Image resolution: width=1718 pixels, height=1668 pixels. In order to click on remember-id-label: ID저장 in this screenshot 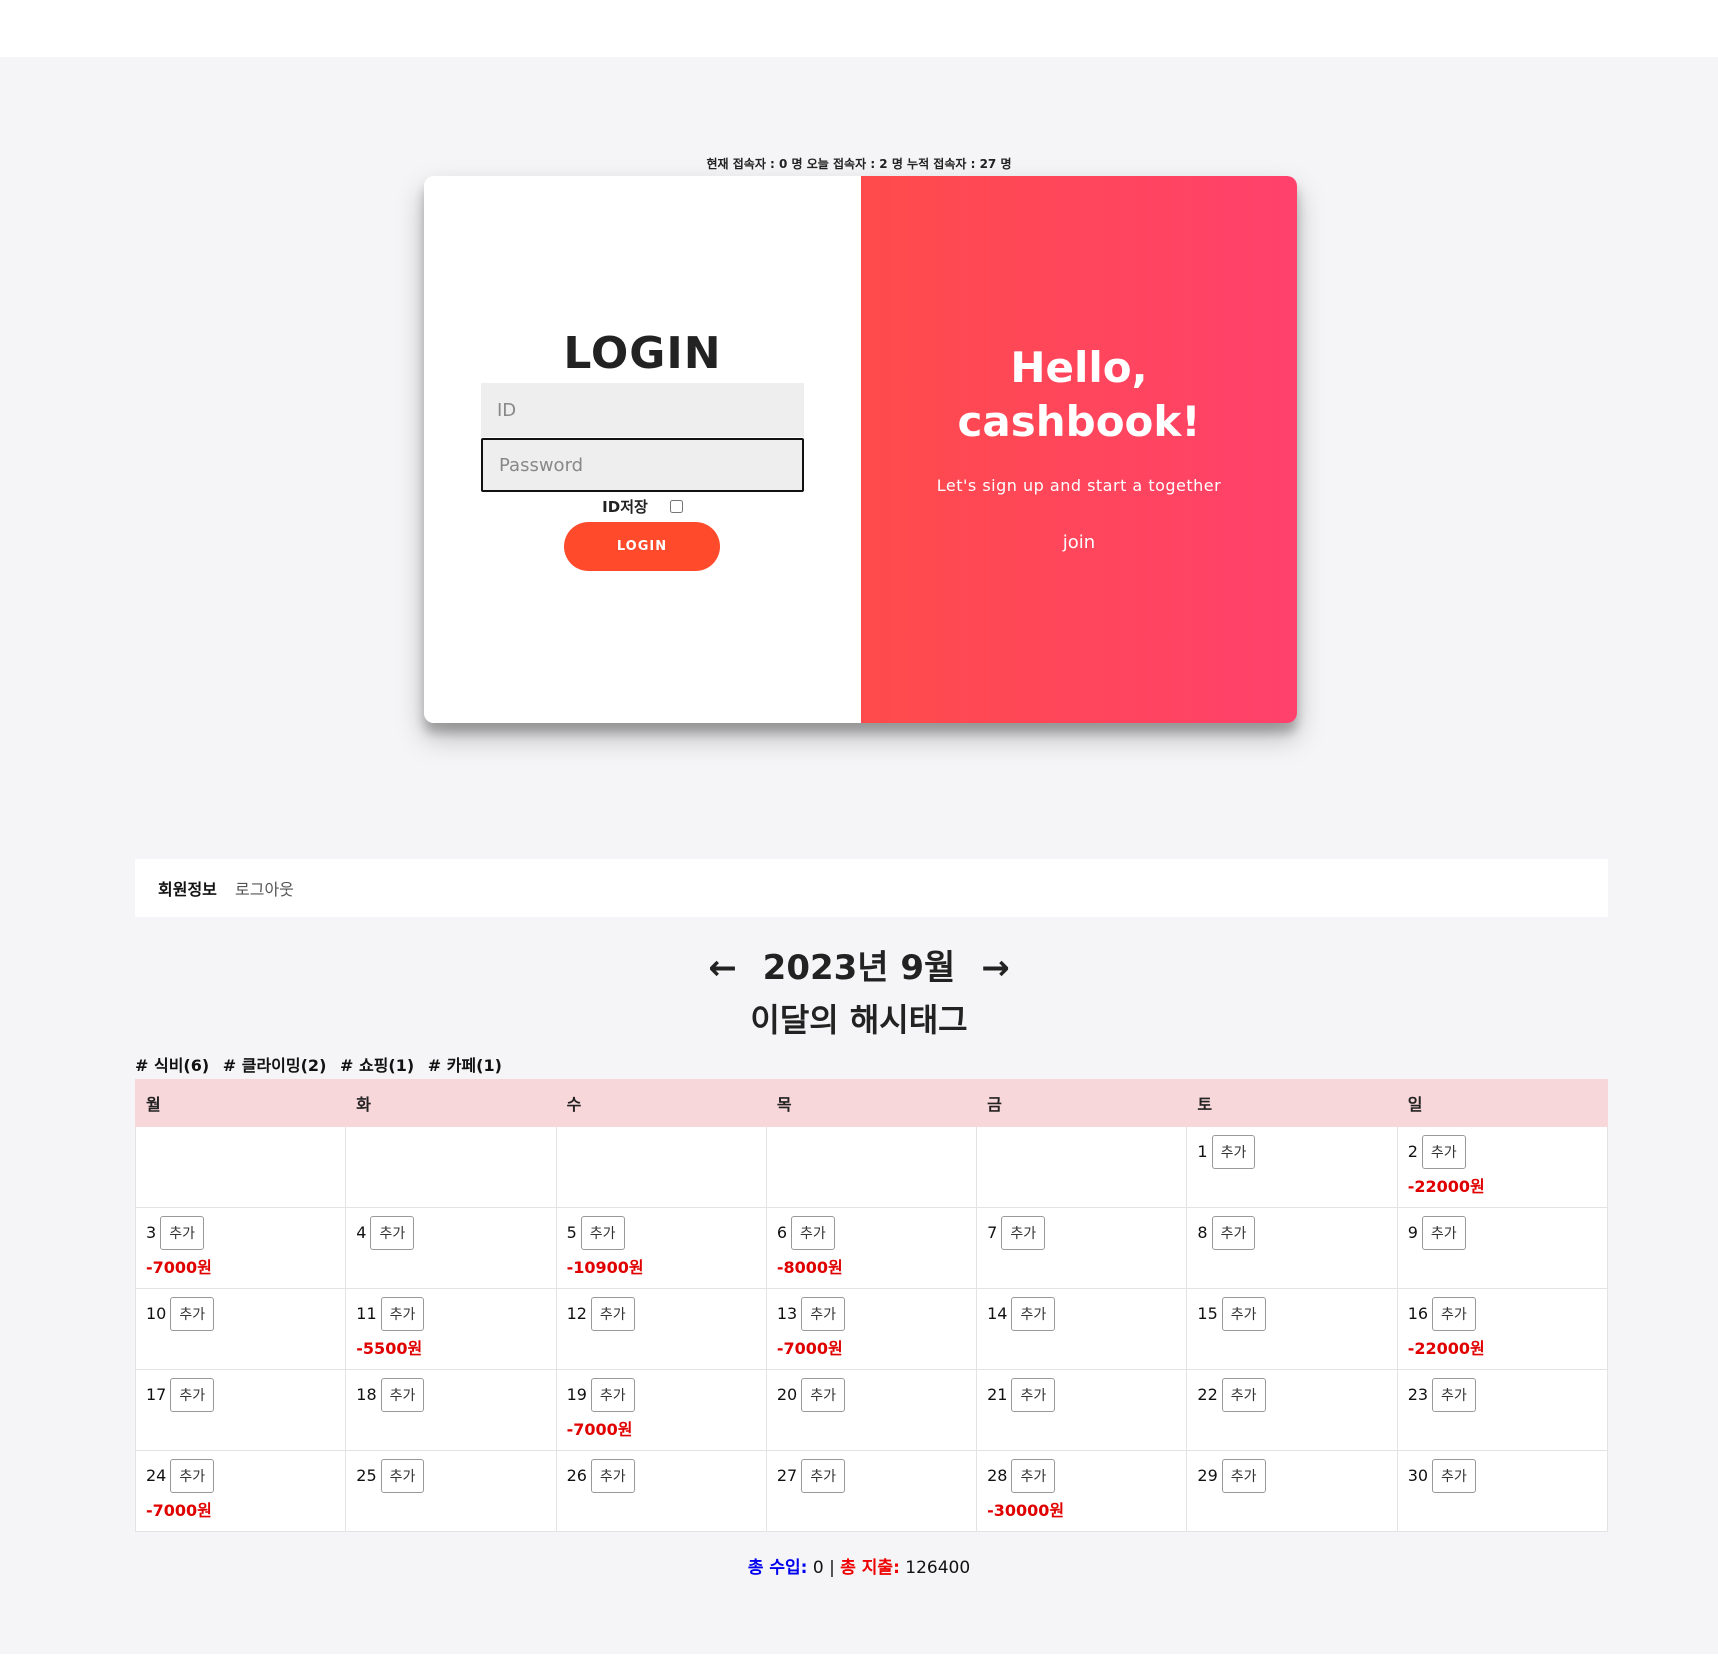, I will do `click(625, 507)`.